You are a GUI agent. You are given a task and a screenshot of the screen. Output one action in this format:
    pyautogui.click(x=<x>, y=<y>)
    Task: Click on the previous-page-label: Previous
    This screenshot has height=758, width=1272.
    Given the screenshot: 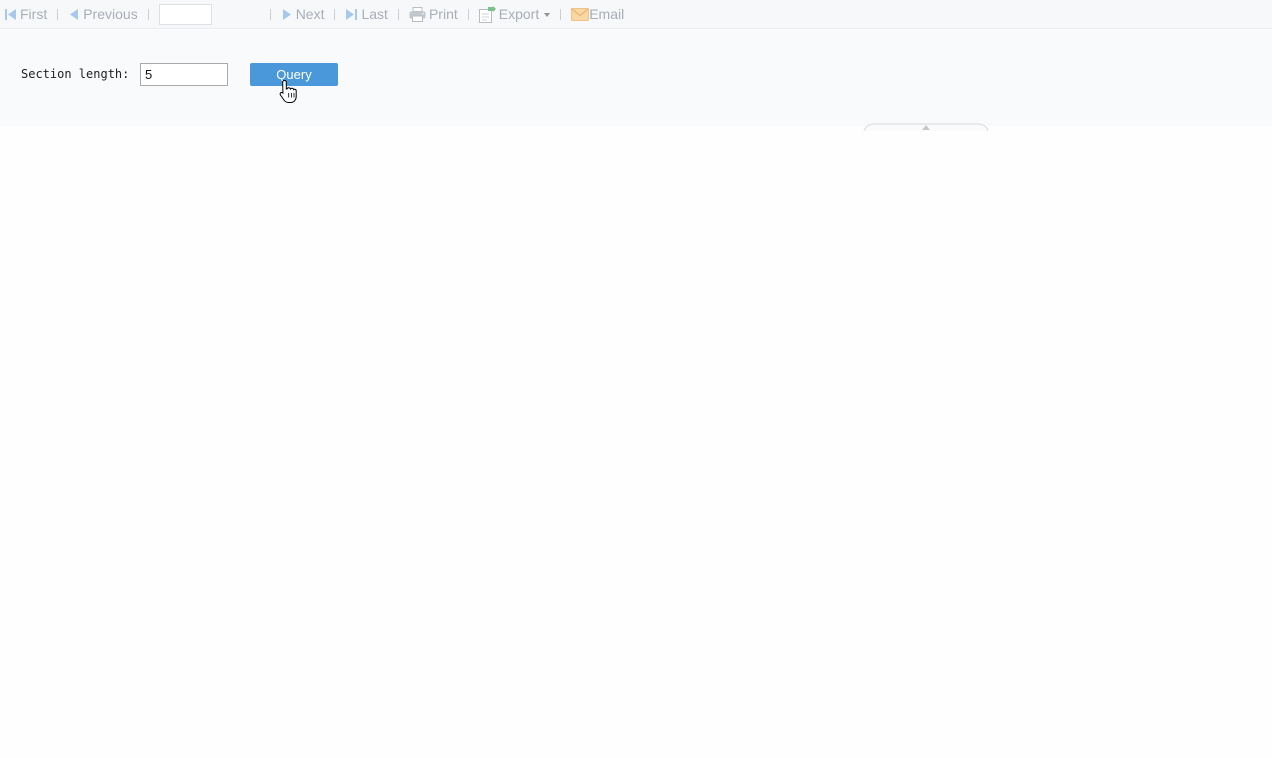 What is the action you would take?
    pyautogui.click(x=110, y=14)
    